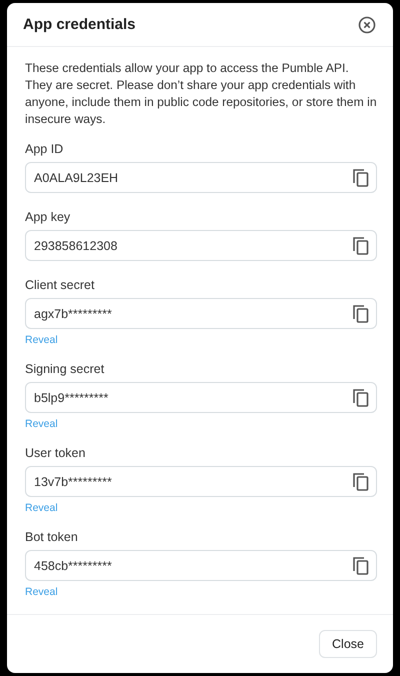 This screenshot has width=400, height=676. Describe the element at coordinates (52, 537) in the screenshot. I see `field-label: Bot token` at that location.